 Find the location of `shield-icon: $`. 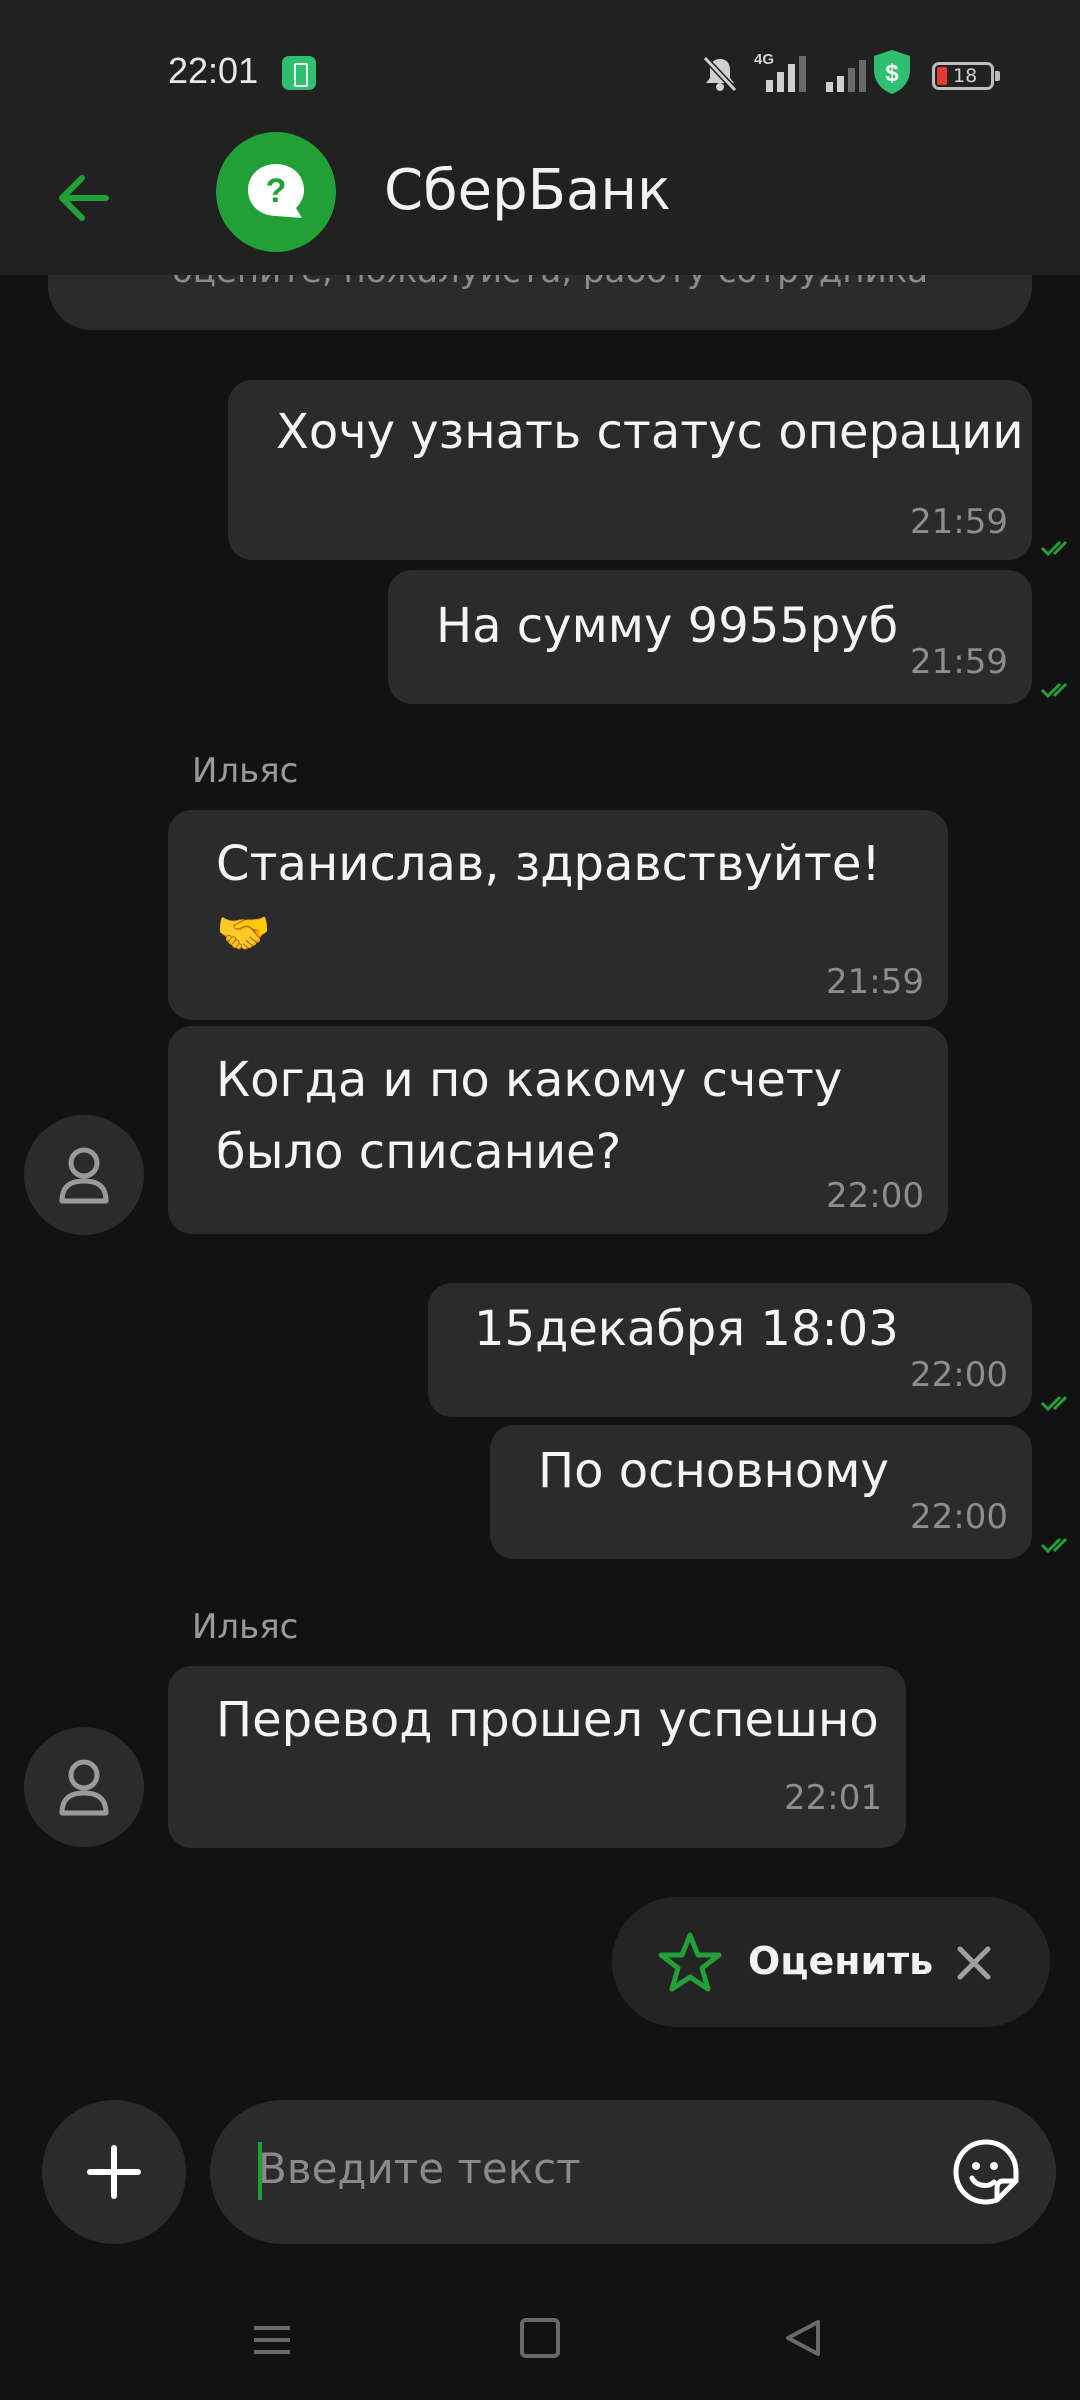

shield-icon: $ is located at coordinates (892, 72).